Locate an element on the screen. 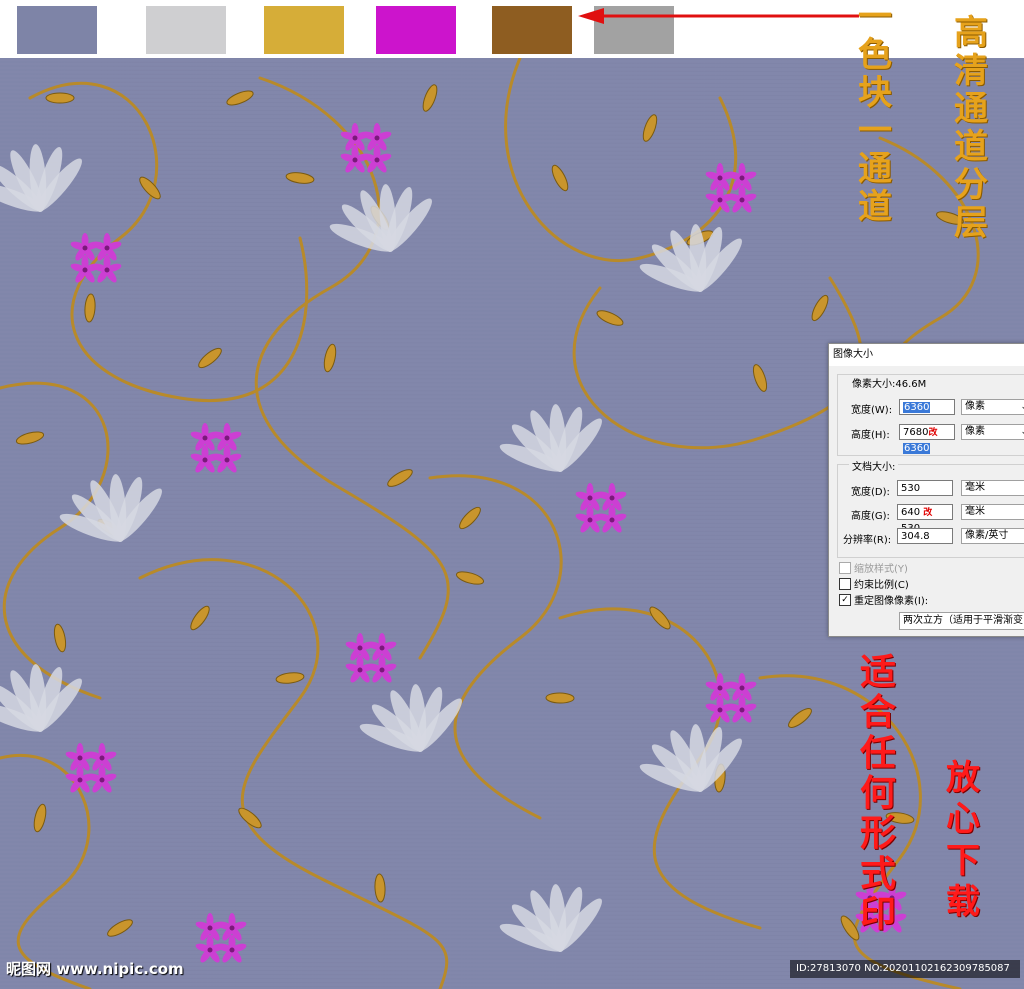 This screenshot has width=1024, height=989. gold-title-one-color-one-channel: 一色块一通道 is located at coordinates (875, 113).